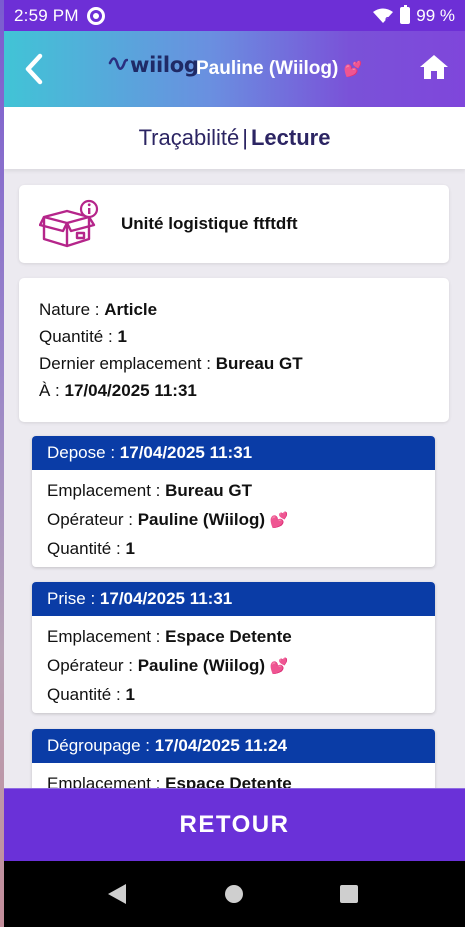  What do you see at coordinates (189, 137) in the screenshot?
I see `title-tracabilite: Traçabilité` at bounding box center [189, 137].